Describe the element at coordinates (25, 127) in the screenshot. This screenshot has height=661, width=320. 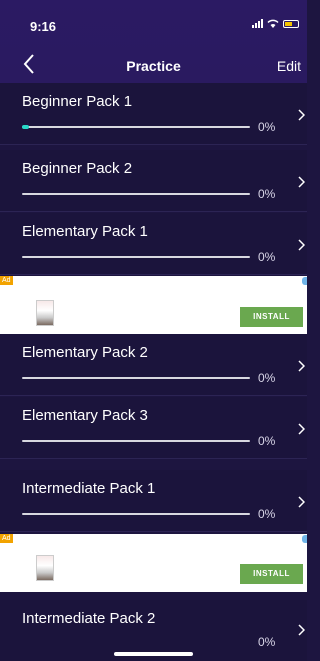
I see `progress-fill` at that location.